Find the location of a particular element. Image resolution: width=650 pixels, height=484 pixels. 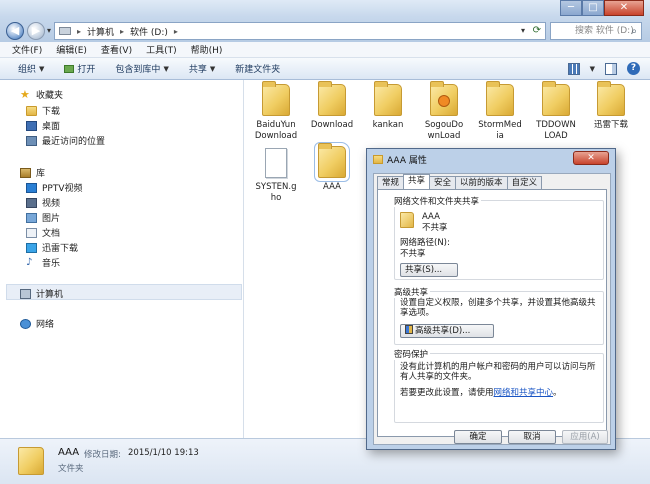

address-dropdown-icon: ▾ is located at coordinates (523, 30).